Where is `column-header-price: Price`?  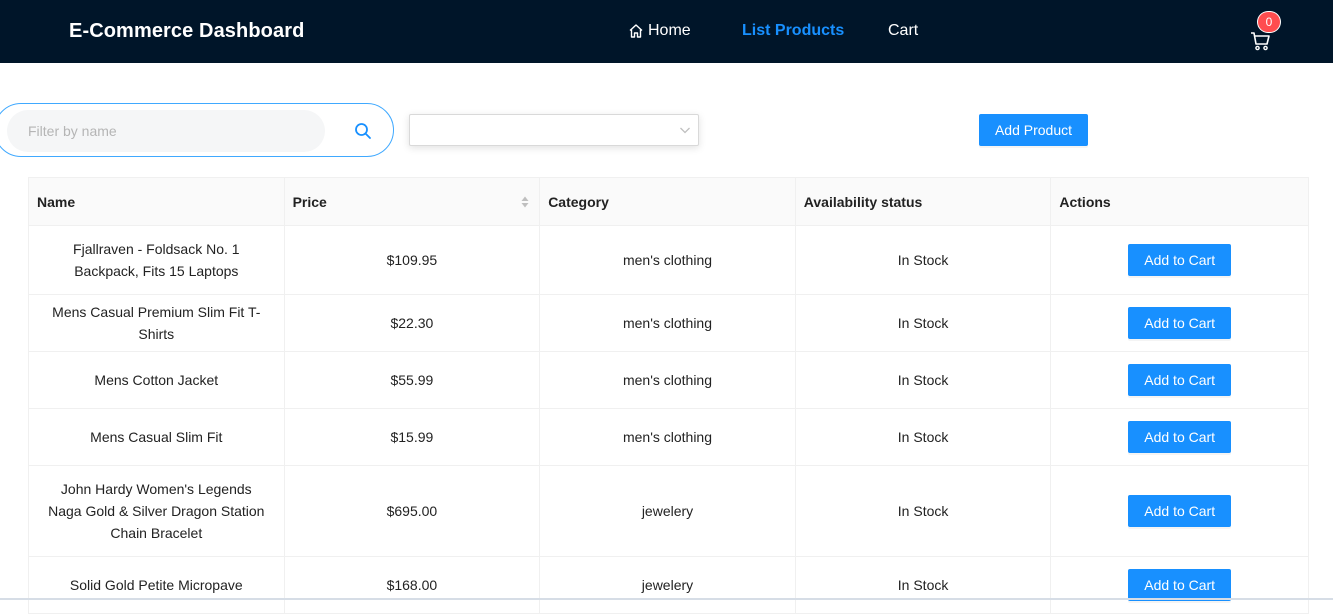
column-header-price: Price is located at coordinates (413, 201).